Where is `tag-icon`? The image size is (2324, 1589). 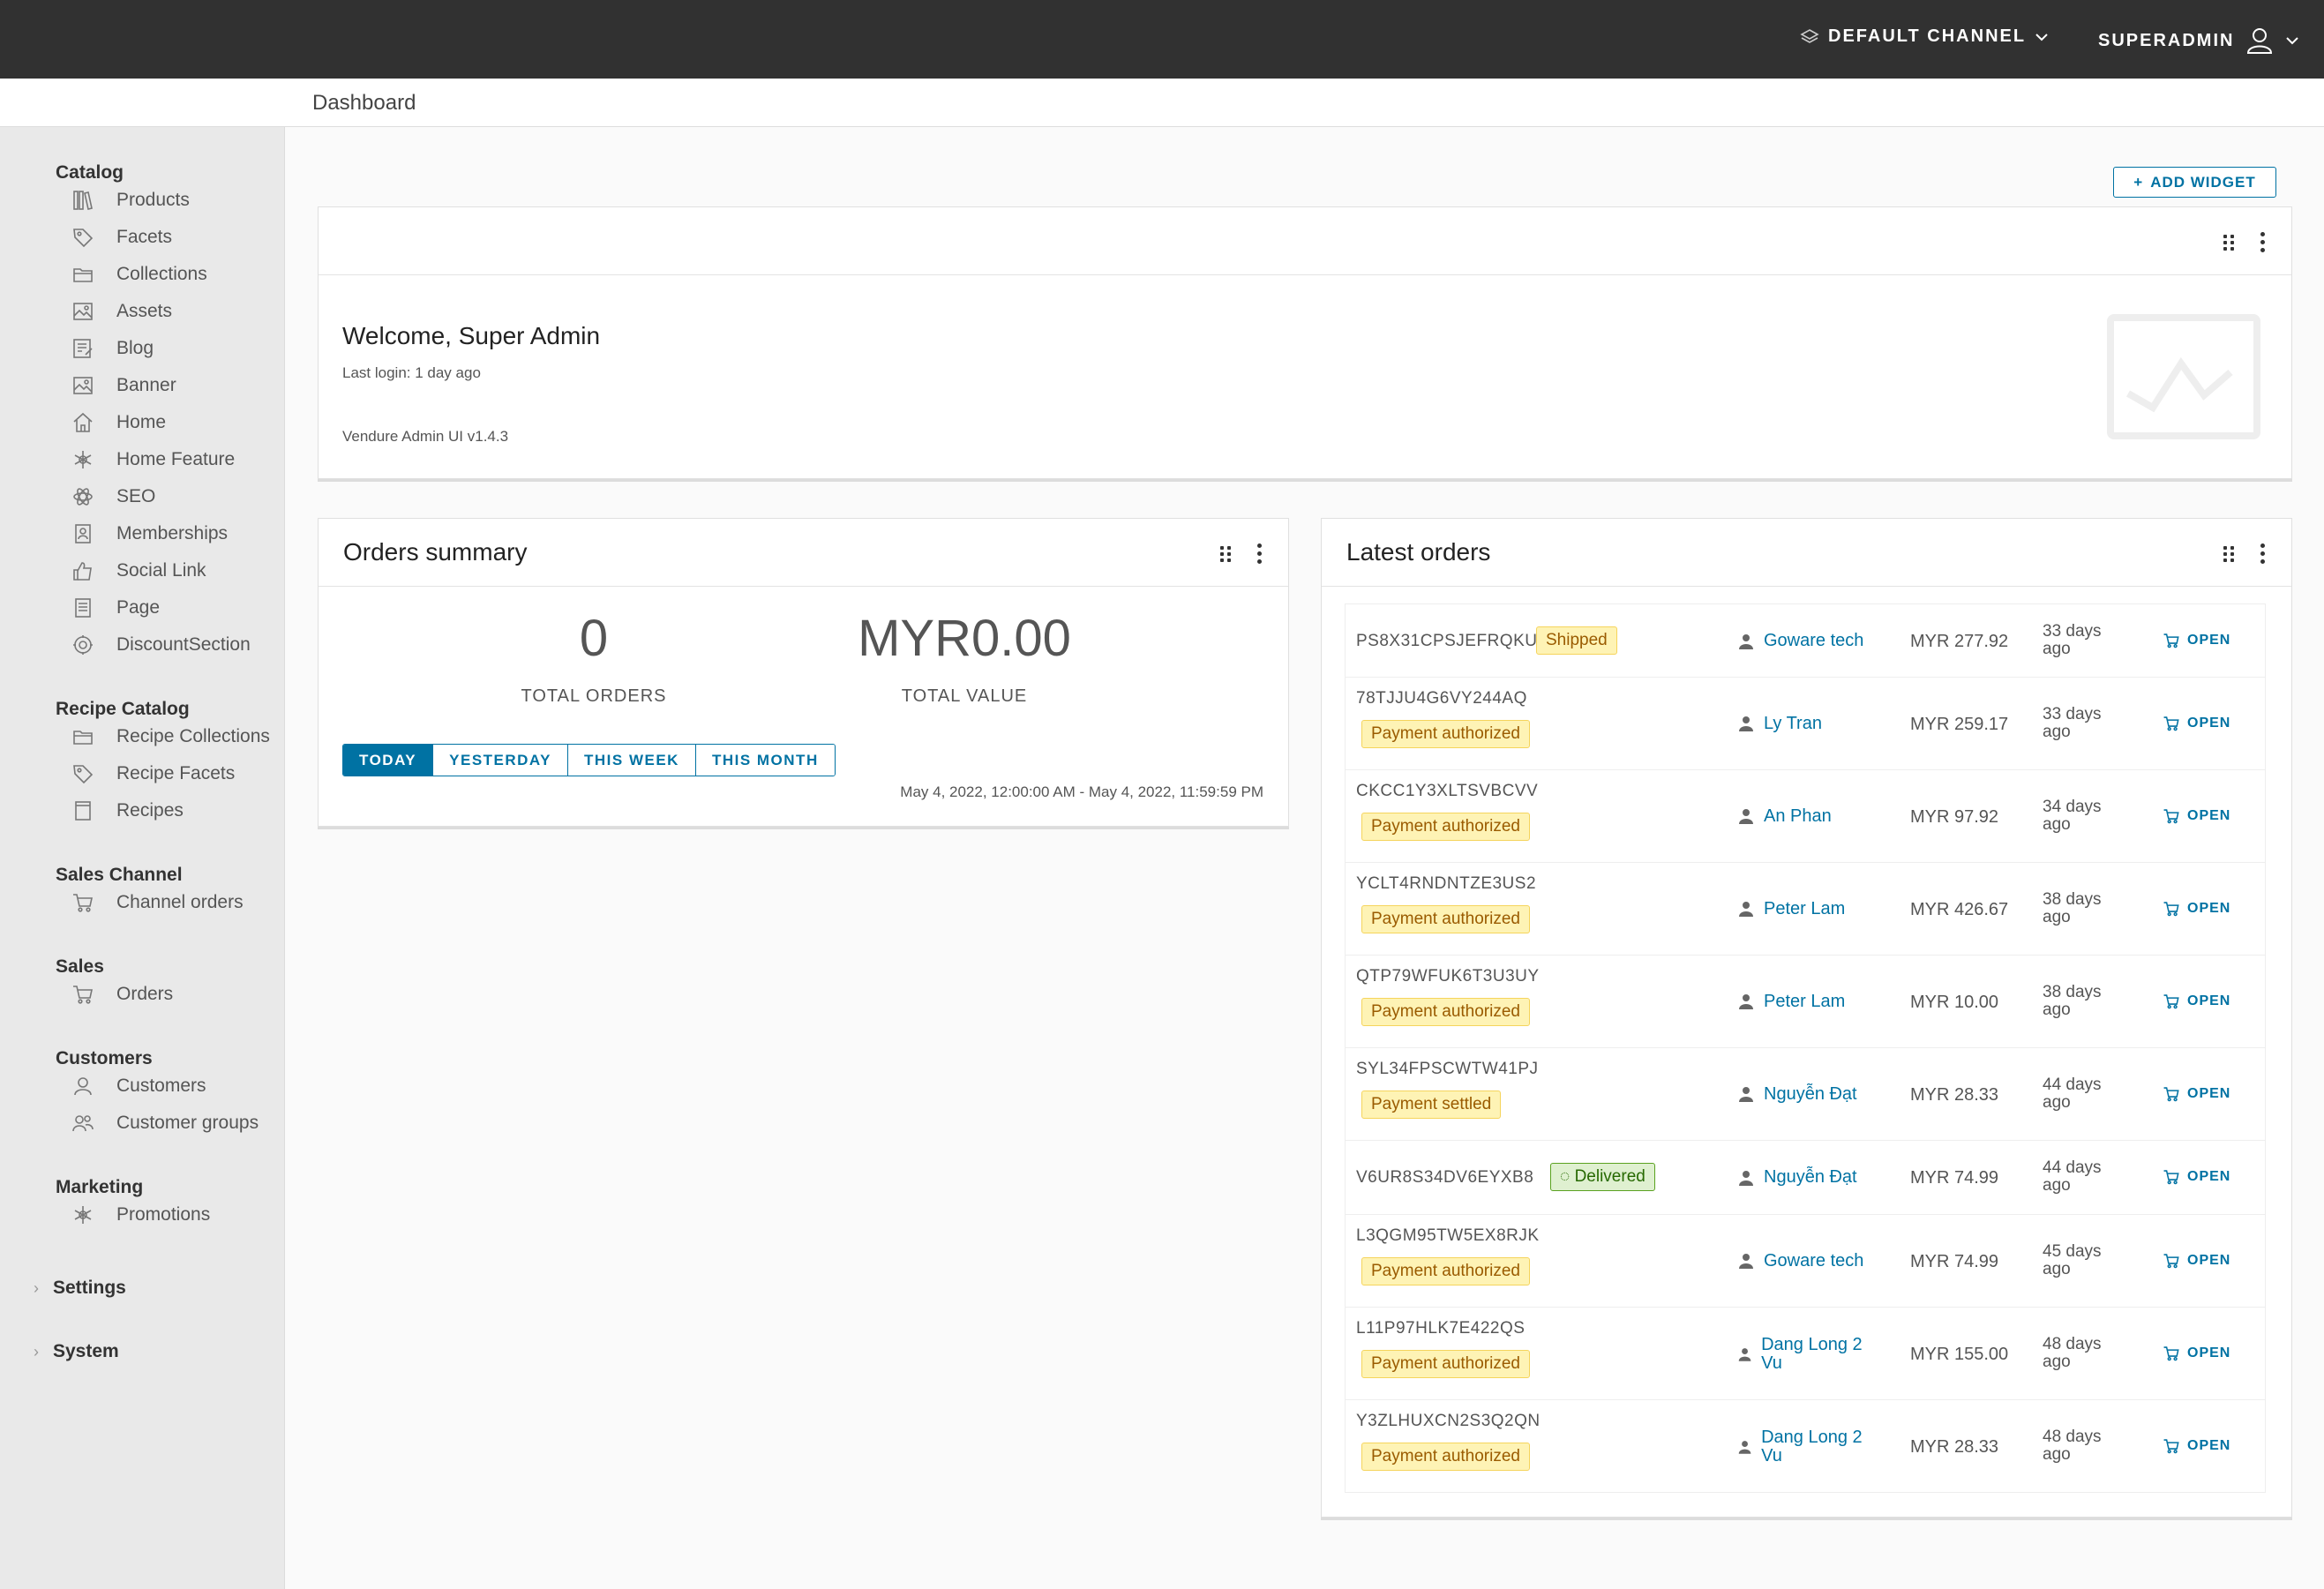 tag-icon is located at coordinates (83, 237).